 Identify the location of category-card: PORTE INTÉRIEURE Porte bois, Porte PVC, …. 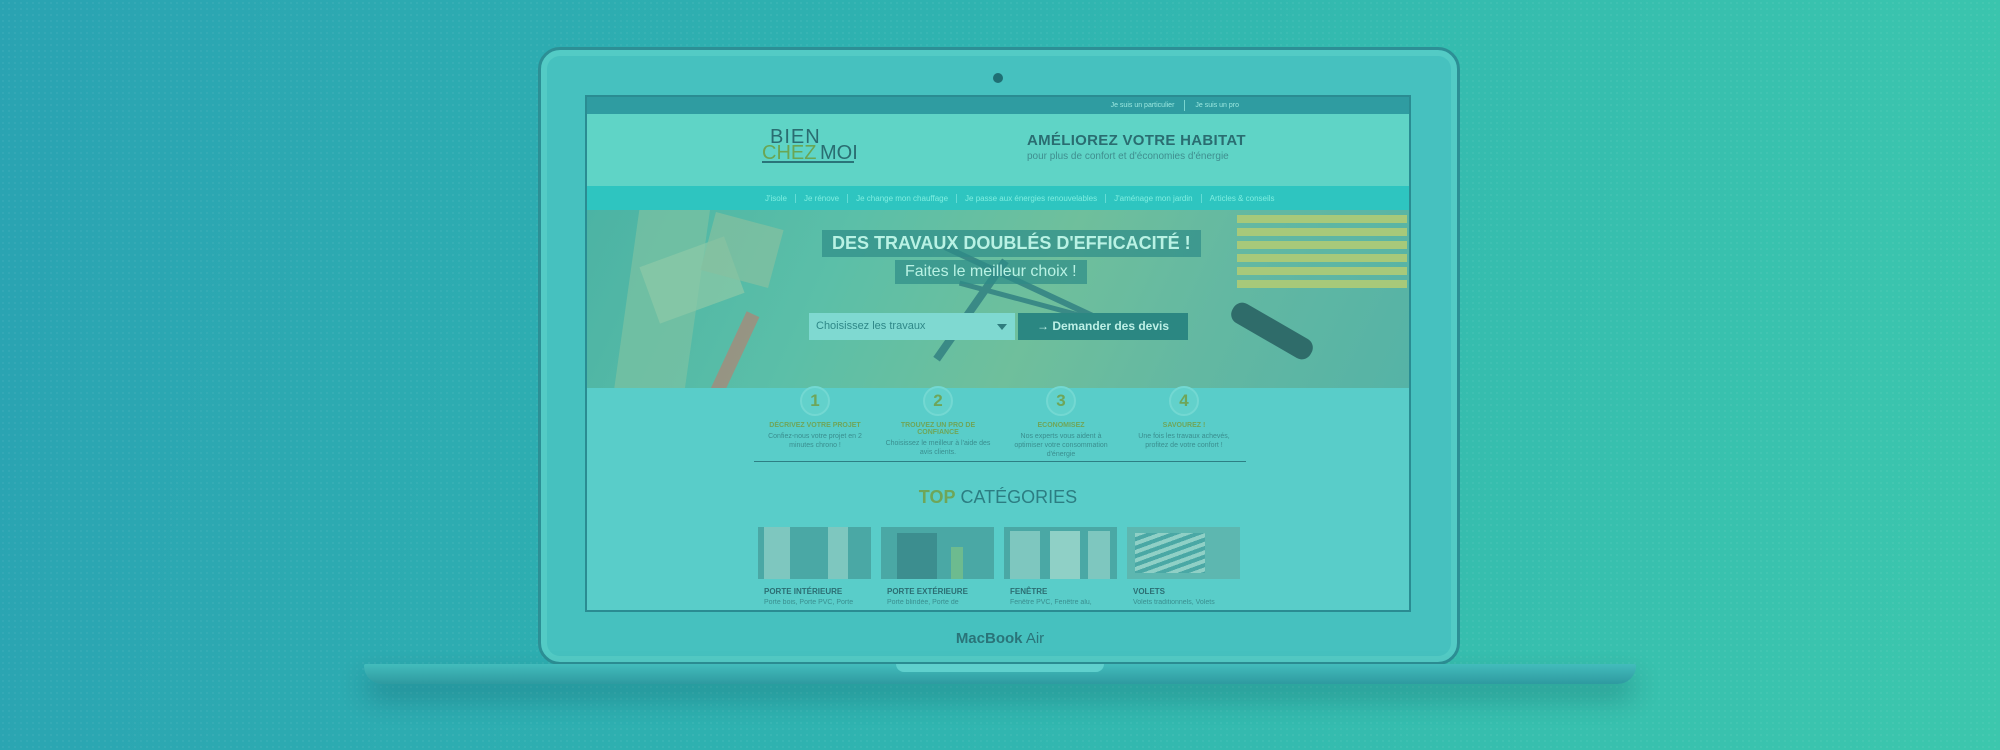
(814, 566).